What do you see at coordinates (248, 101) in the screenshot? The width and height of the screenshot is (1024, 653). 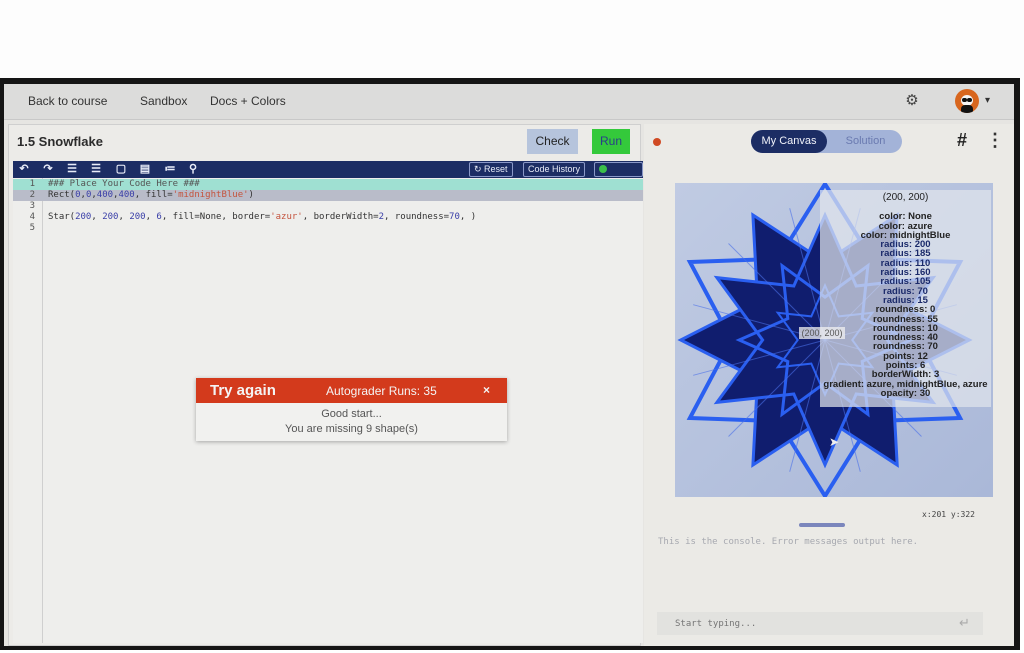 I see `docs-colors-link: Docs + Colors` at bounding box center [248, 101].